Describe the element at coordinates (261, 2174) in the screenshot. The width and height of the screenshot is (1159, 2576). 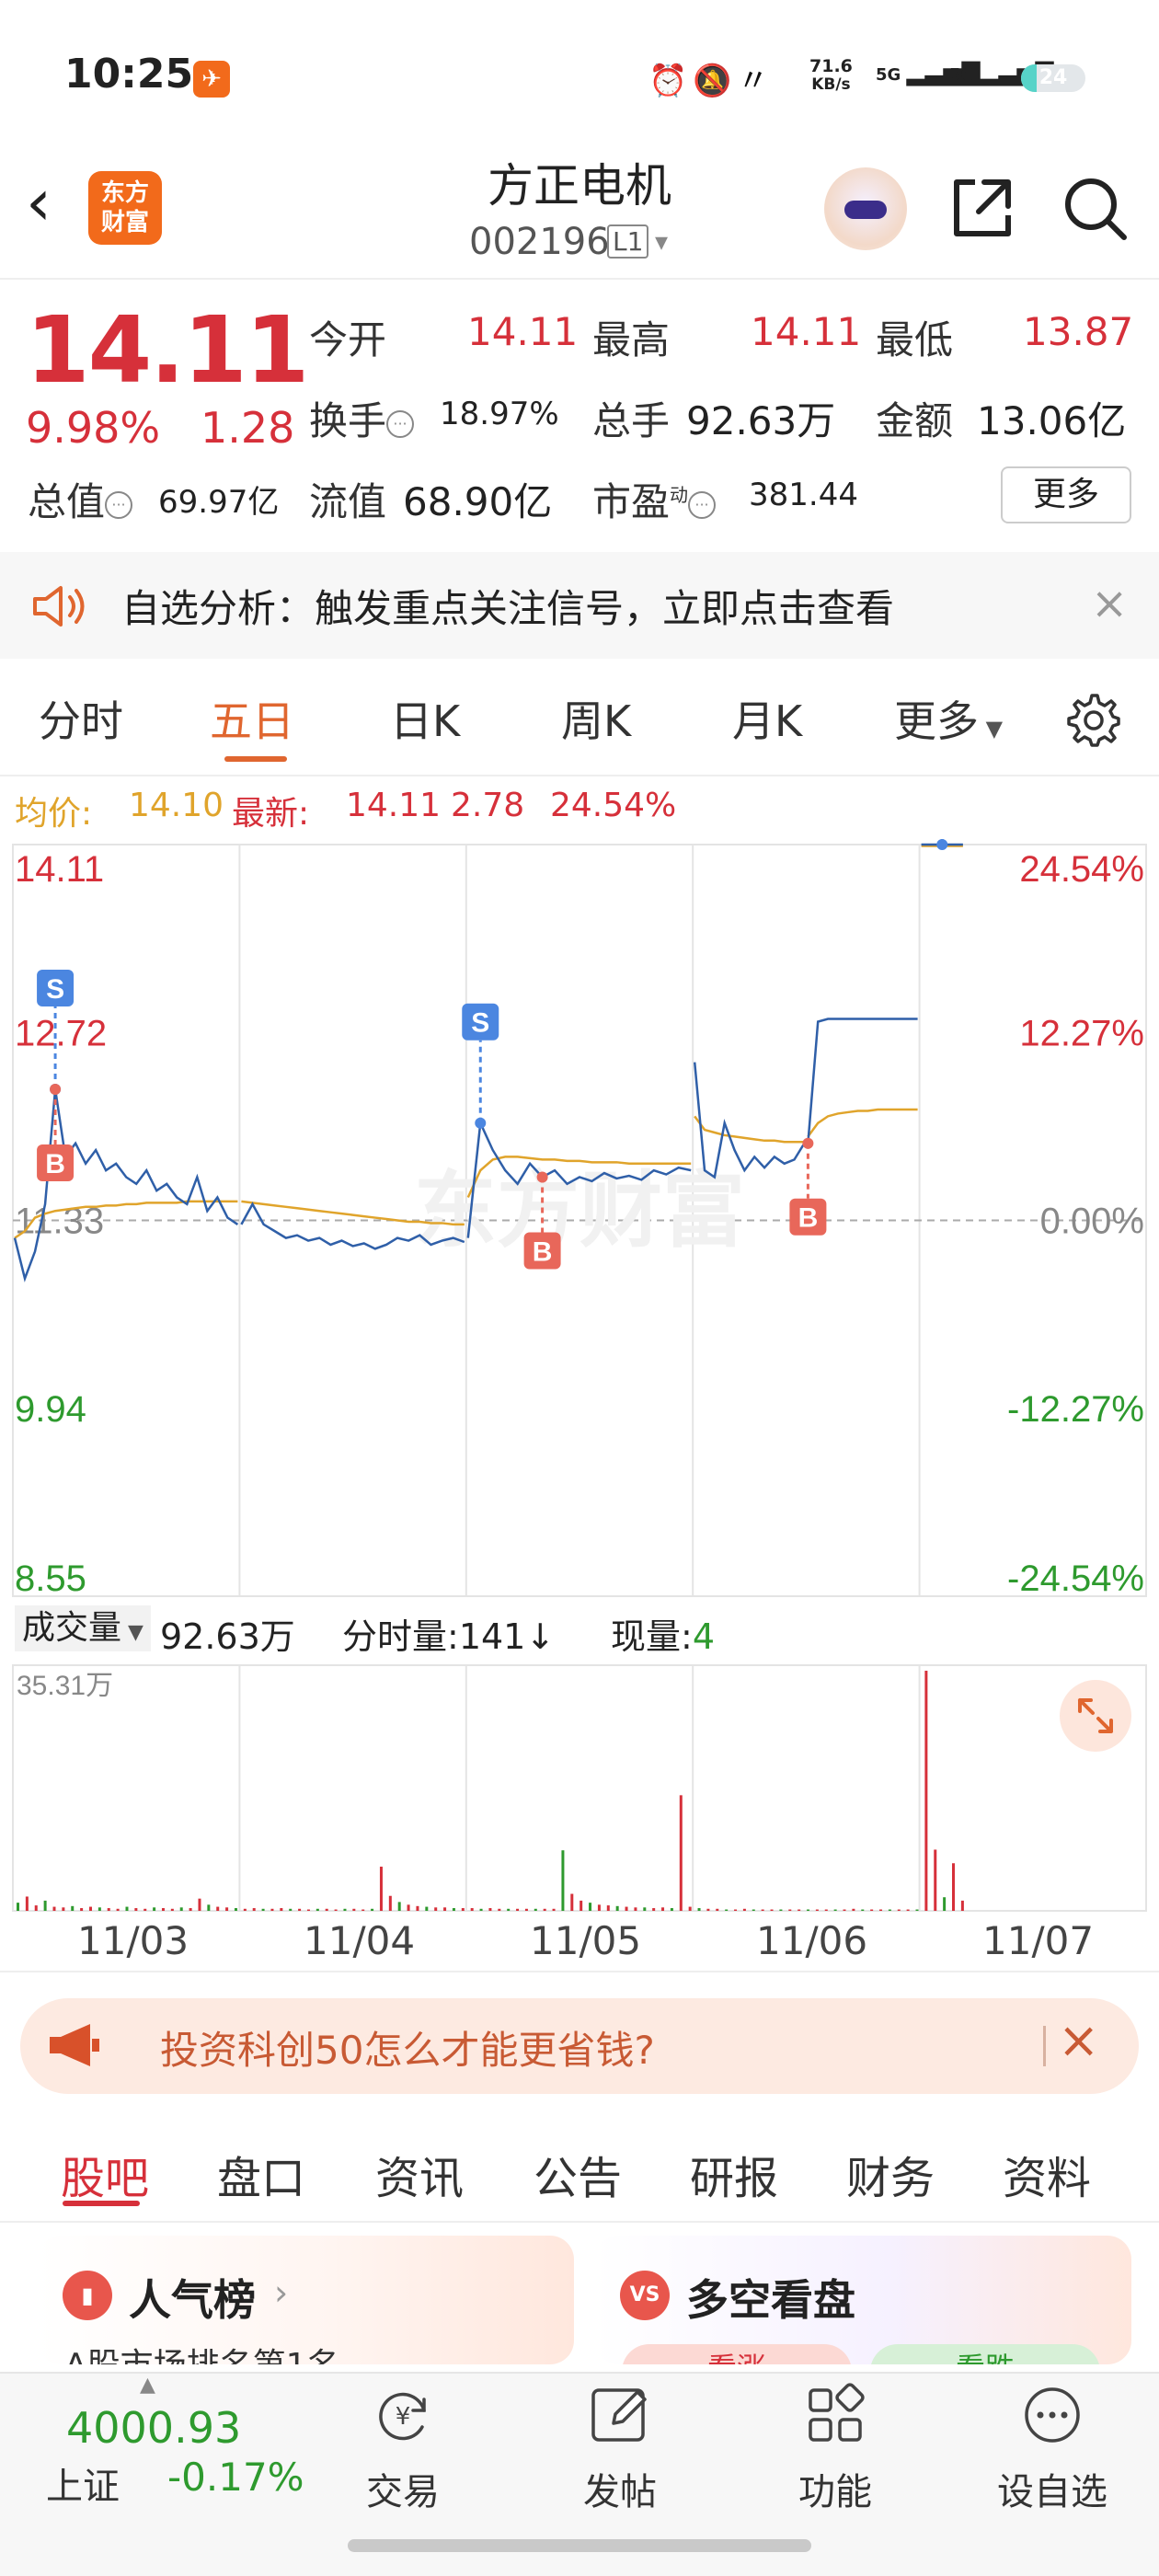
I see `tab-order-book: 盘口` at that location.